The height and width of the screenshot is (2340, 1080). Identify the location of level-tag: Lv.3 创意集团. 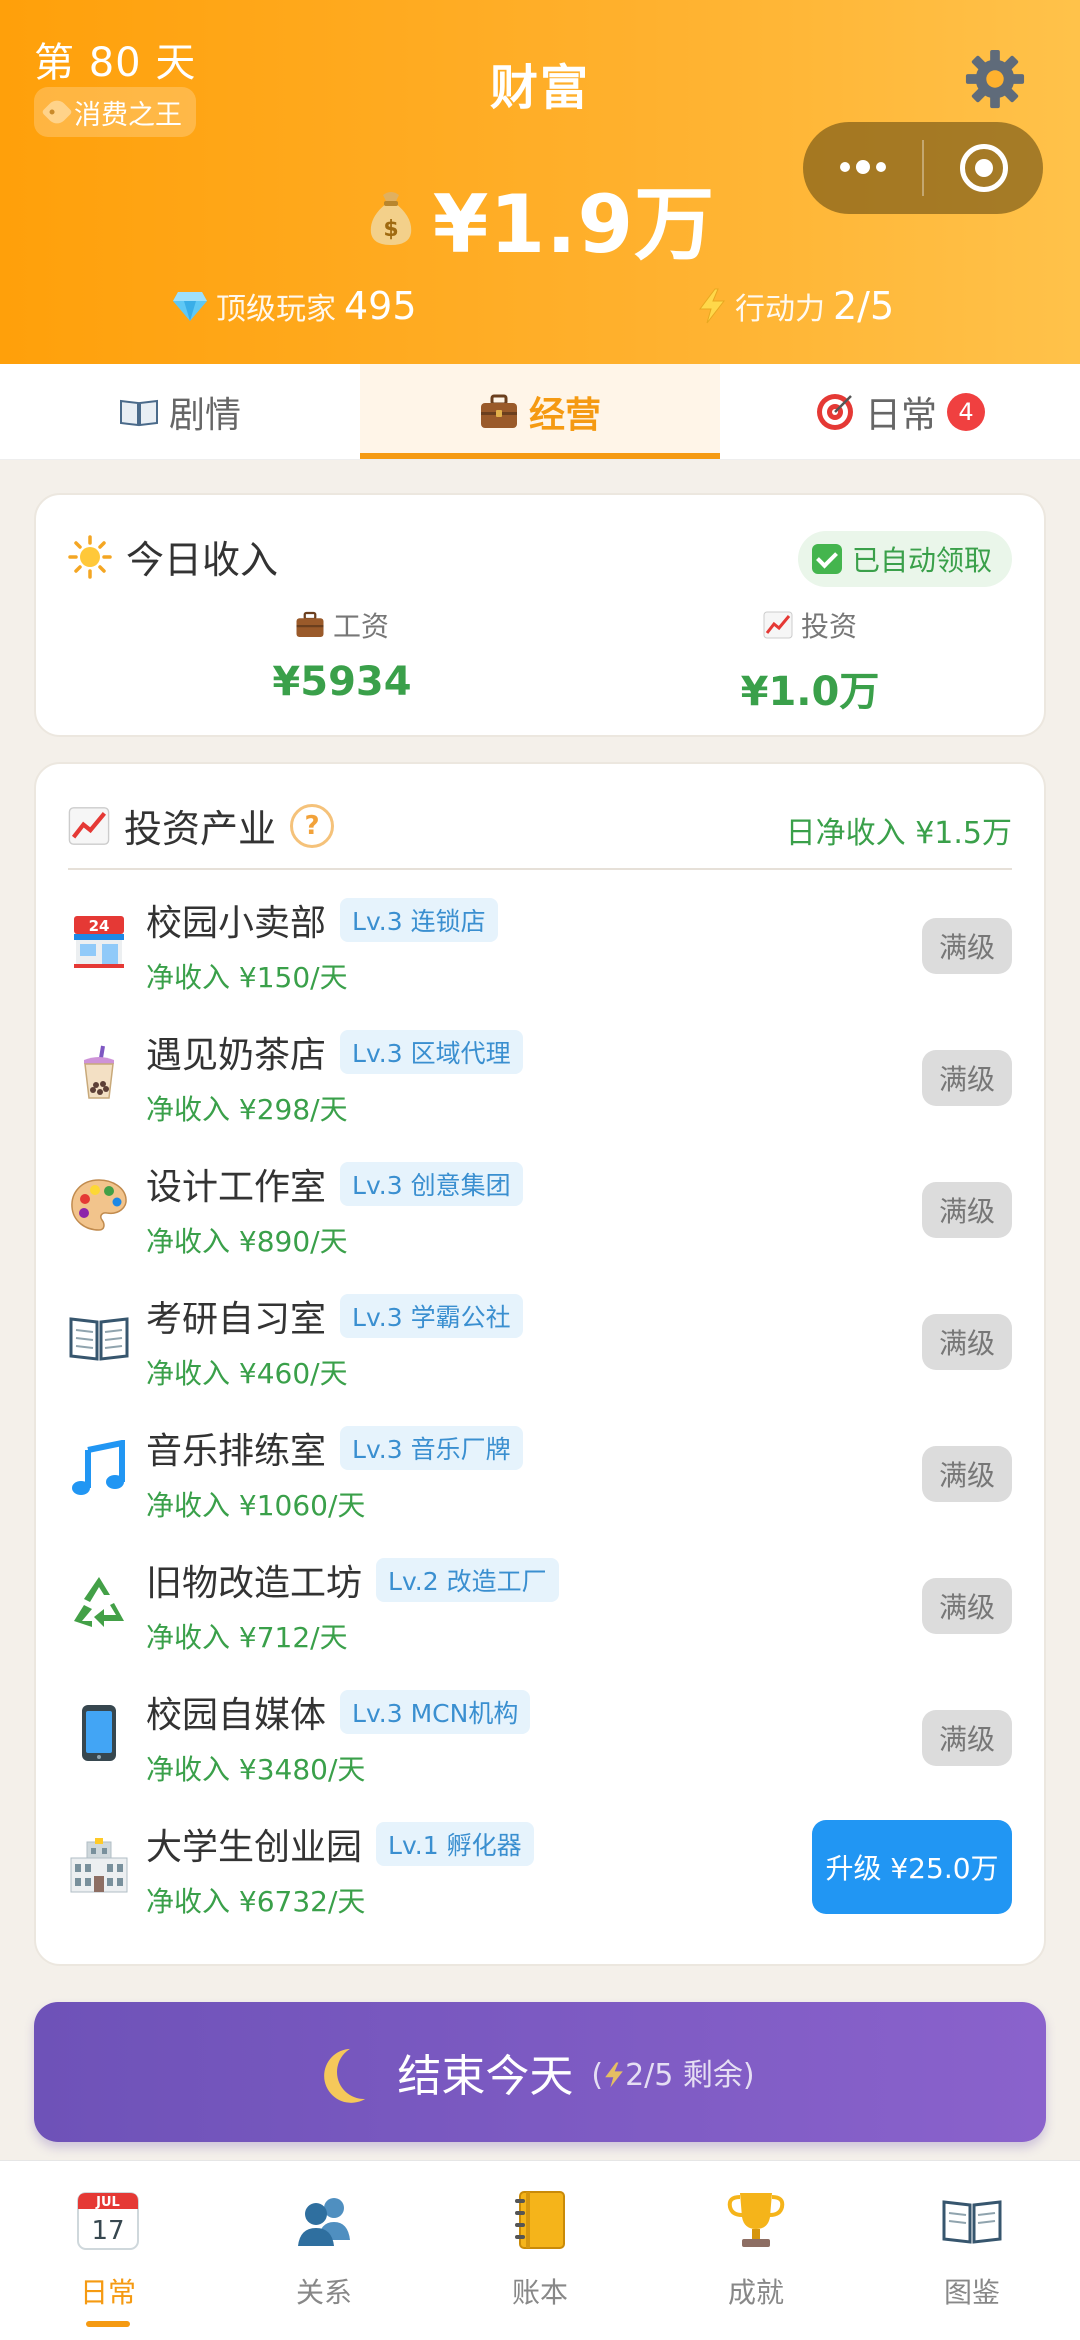
(431, 1184).